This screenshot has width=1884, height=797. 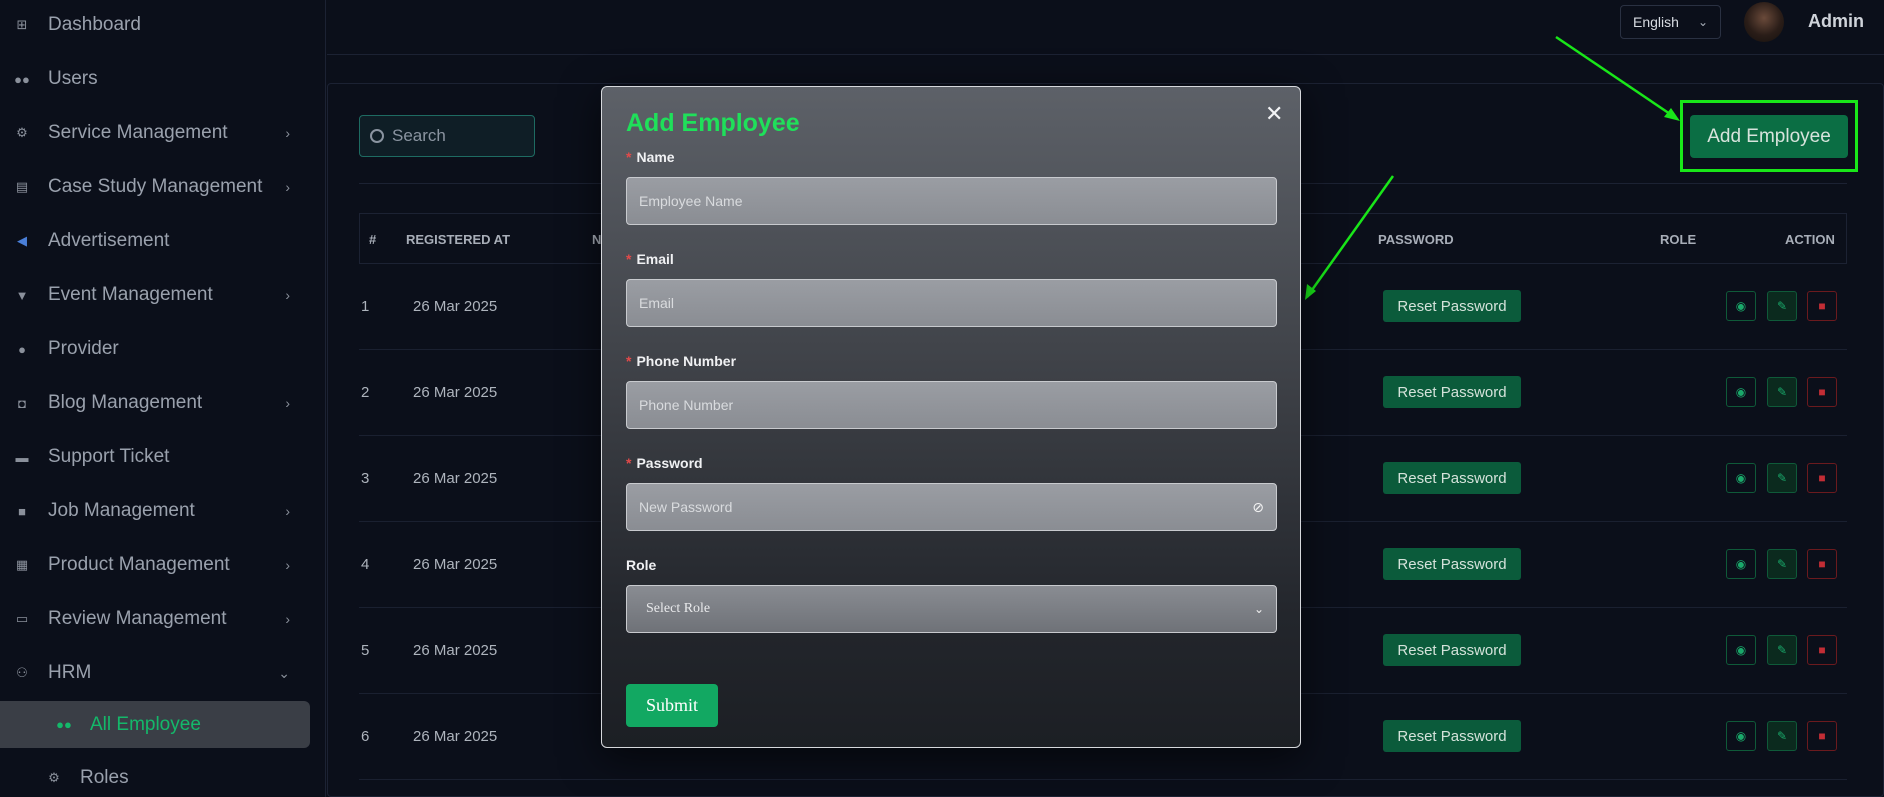 What do you see at coordinates (1656, 22) in the screenshot?
I see `language-value: English` at bounding box center [1656, 22].